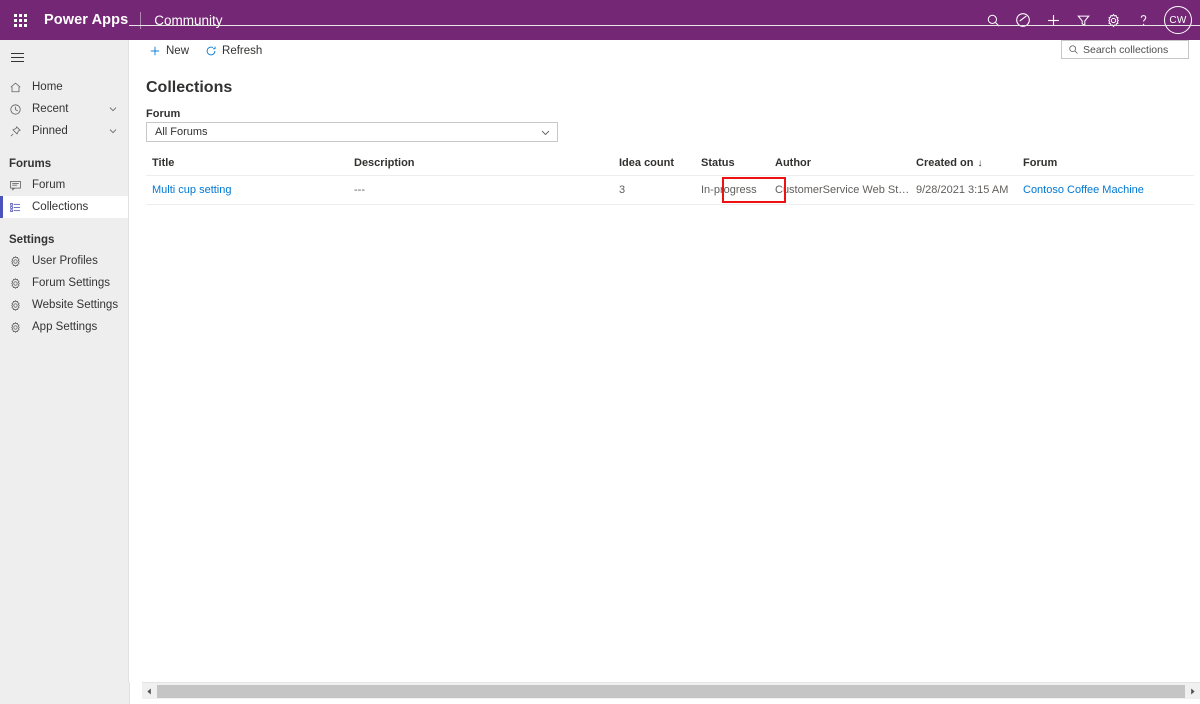  I want to click on column-header-description: Description, so click(480, 163).